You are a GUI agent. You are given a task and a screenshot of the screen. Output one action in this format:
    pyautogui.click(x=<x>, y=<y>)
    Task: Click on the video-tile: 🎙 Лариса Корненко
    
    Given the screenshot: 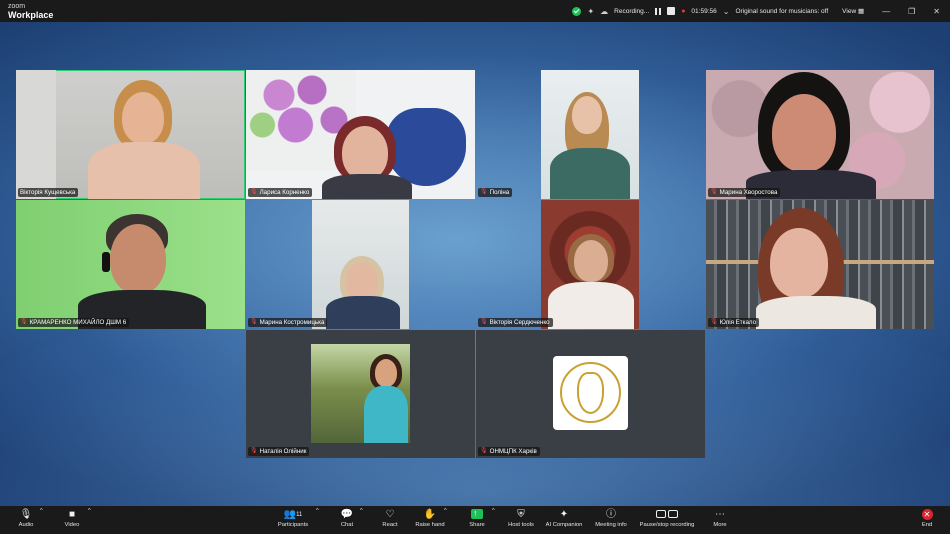 What is the action you would take?
    pyautogui.click(x=360, y=134)
    